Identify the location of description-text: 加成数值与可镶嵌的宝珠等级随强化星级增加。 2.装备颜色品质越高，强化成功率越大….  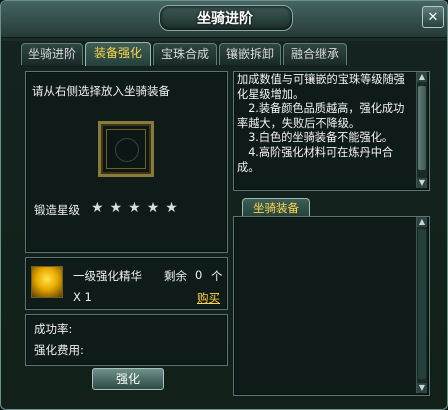
(325, 124).